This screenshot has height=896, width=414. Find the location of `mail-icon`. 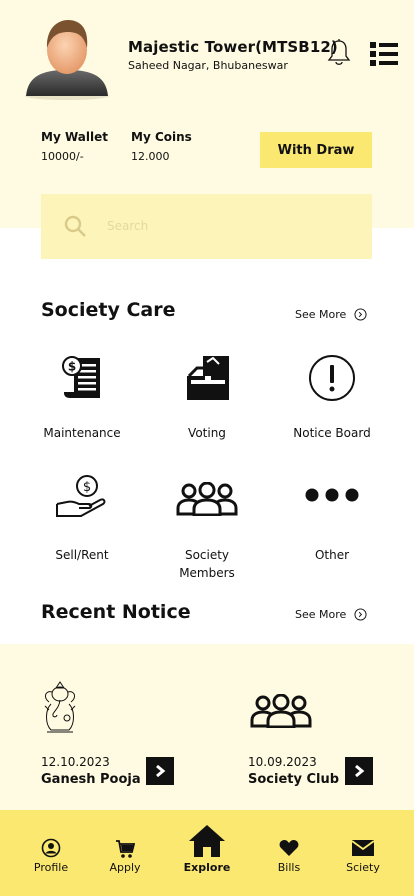

mail-icon is located at coordinates (363, 848).